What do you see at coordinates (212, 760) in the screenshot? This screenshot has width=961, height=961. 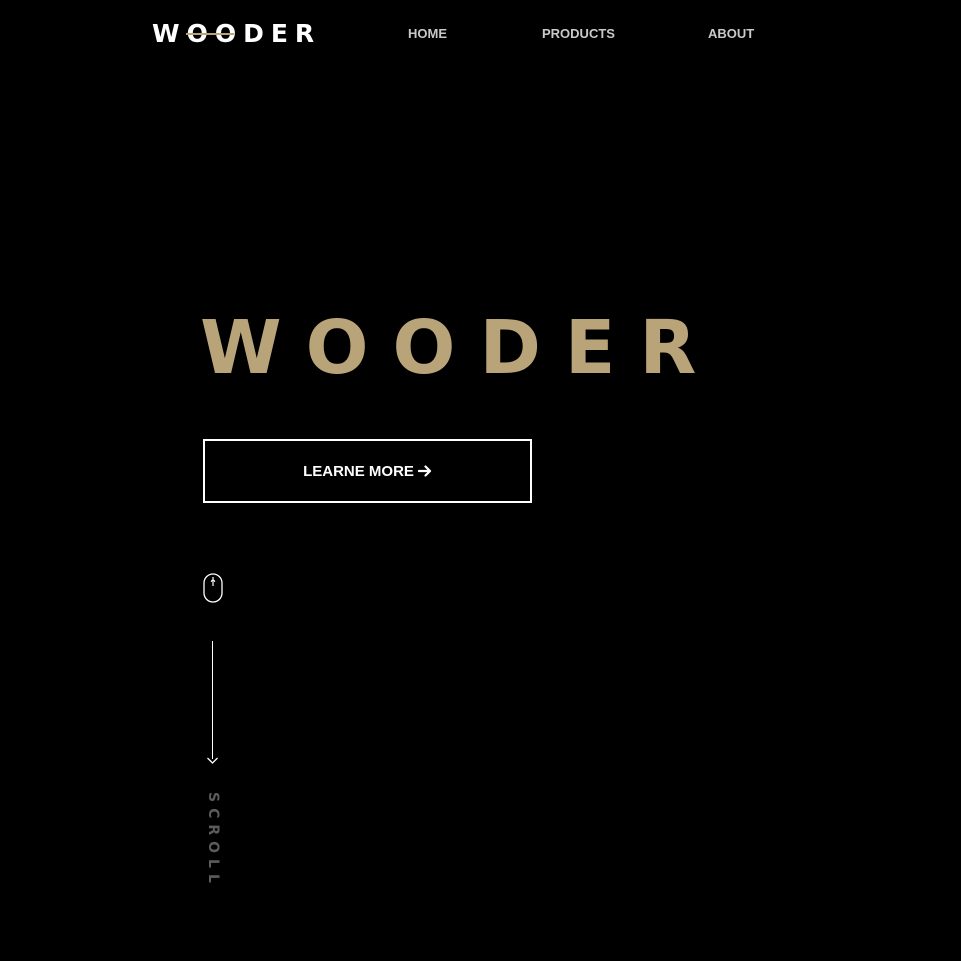 I see `arrow-down-icon` at bounding box center [212, 760].